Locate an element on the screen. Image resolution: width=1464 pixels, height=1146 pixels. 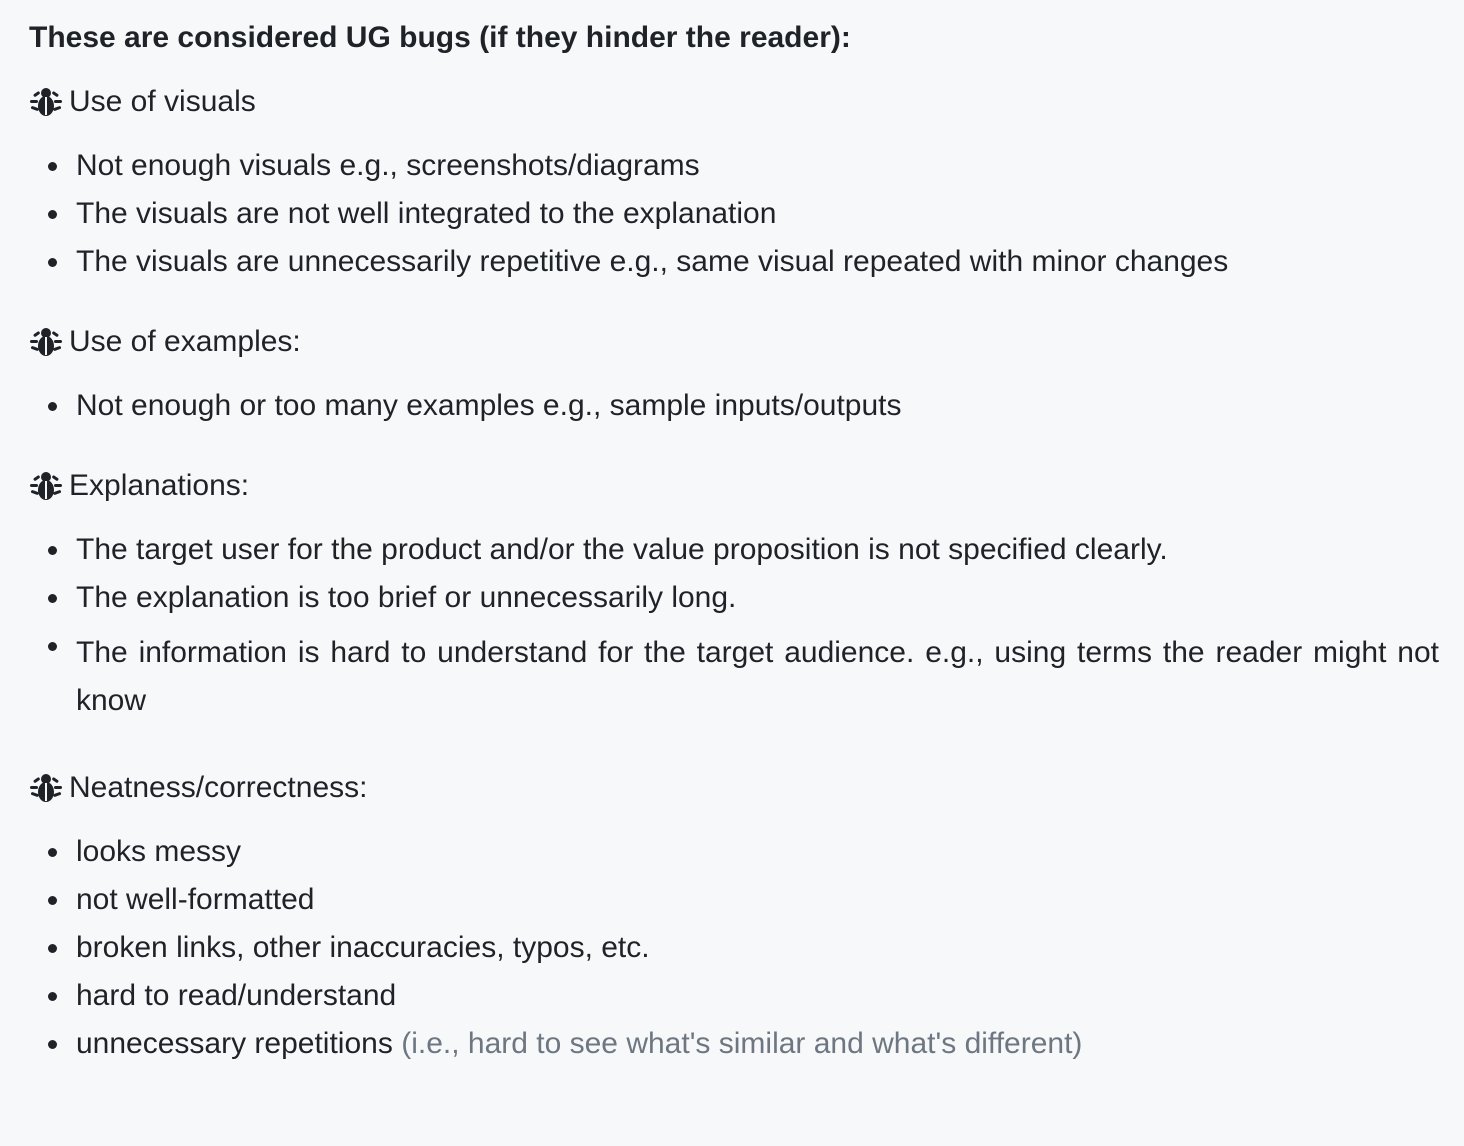
section-title-text: Use of examples: is located at coordinates (185, 341).